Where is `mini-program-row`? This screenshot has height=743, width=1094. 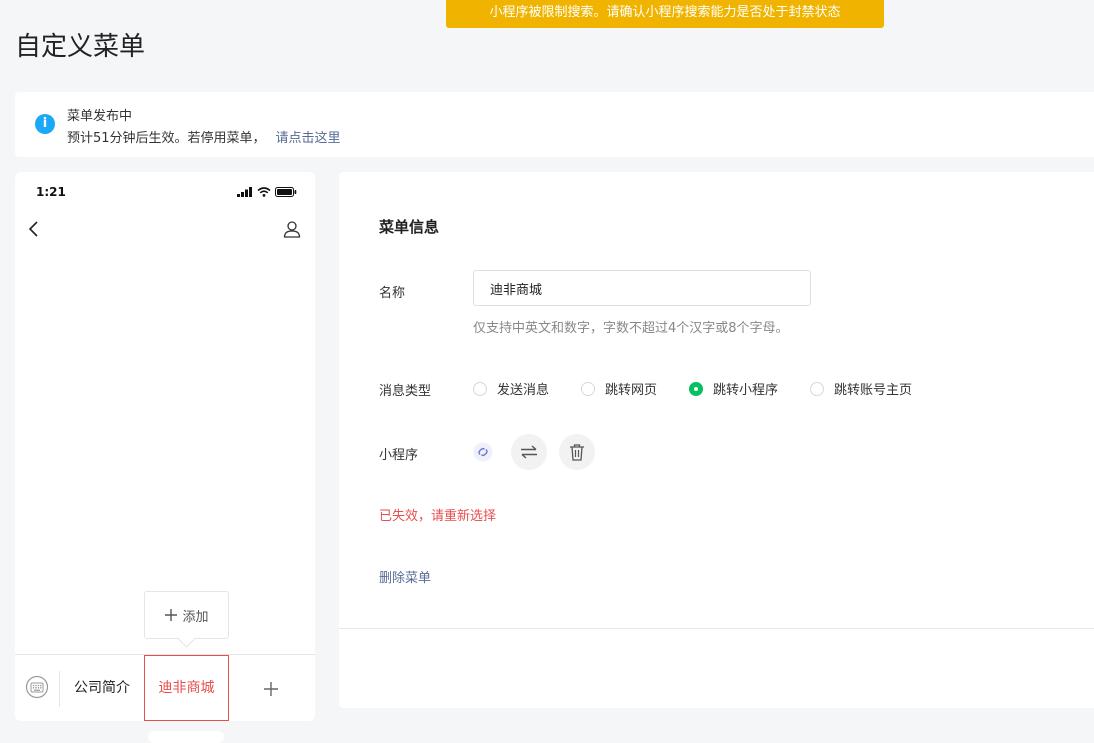 mini-program-row is located at coordinates (540, 452).